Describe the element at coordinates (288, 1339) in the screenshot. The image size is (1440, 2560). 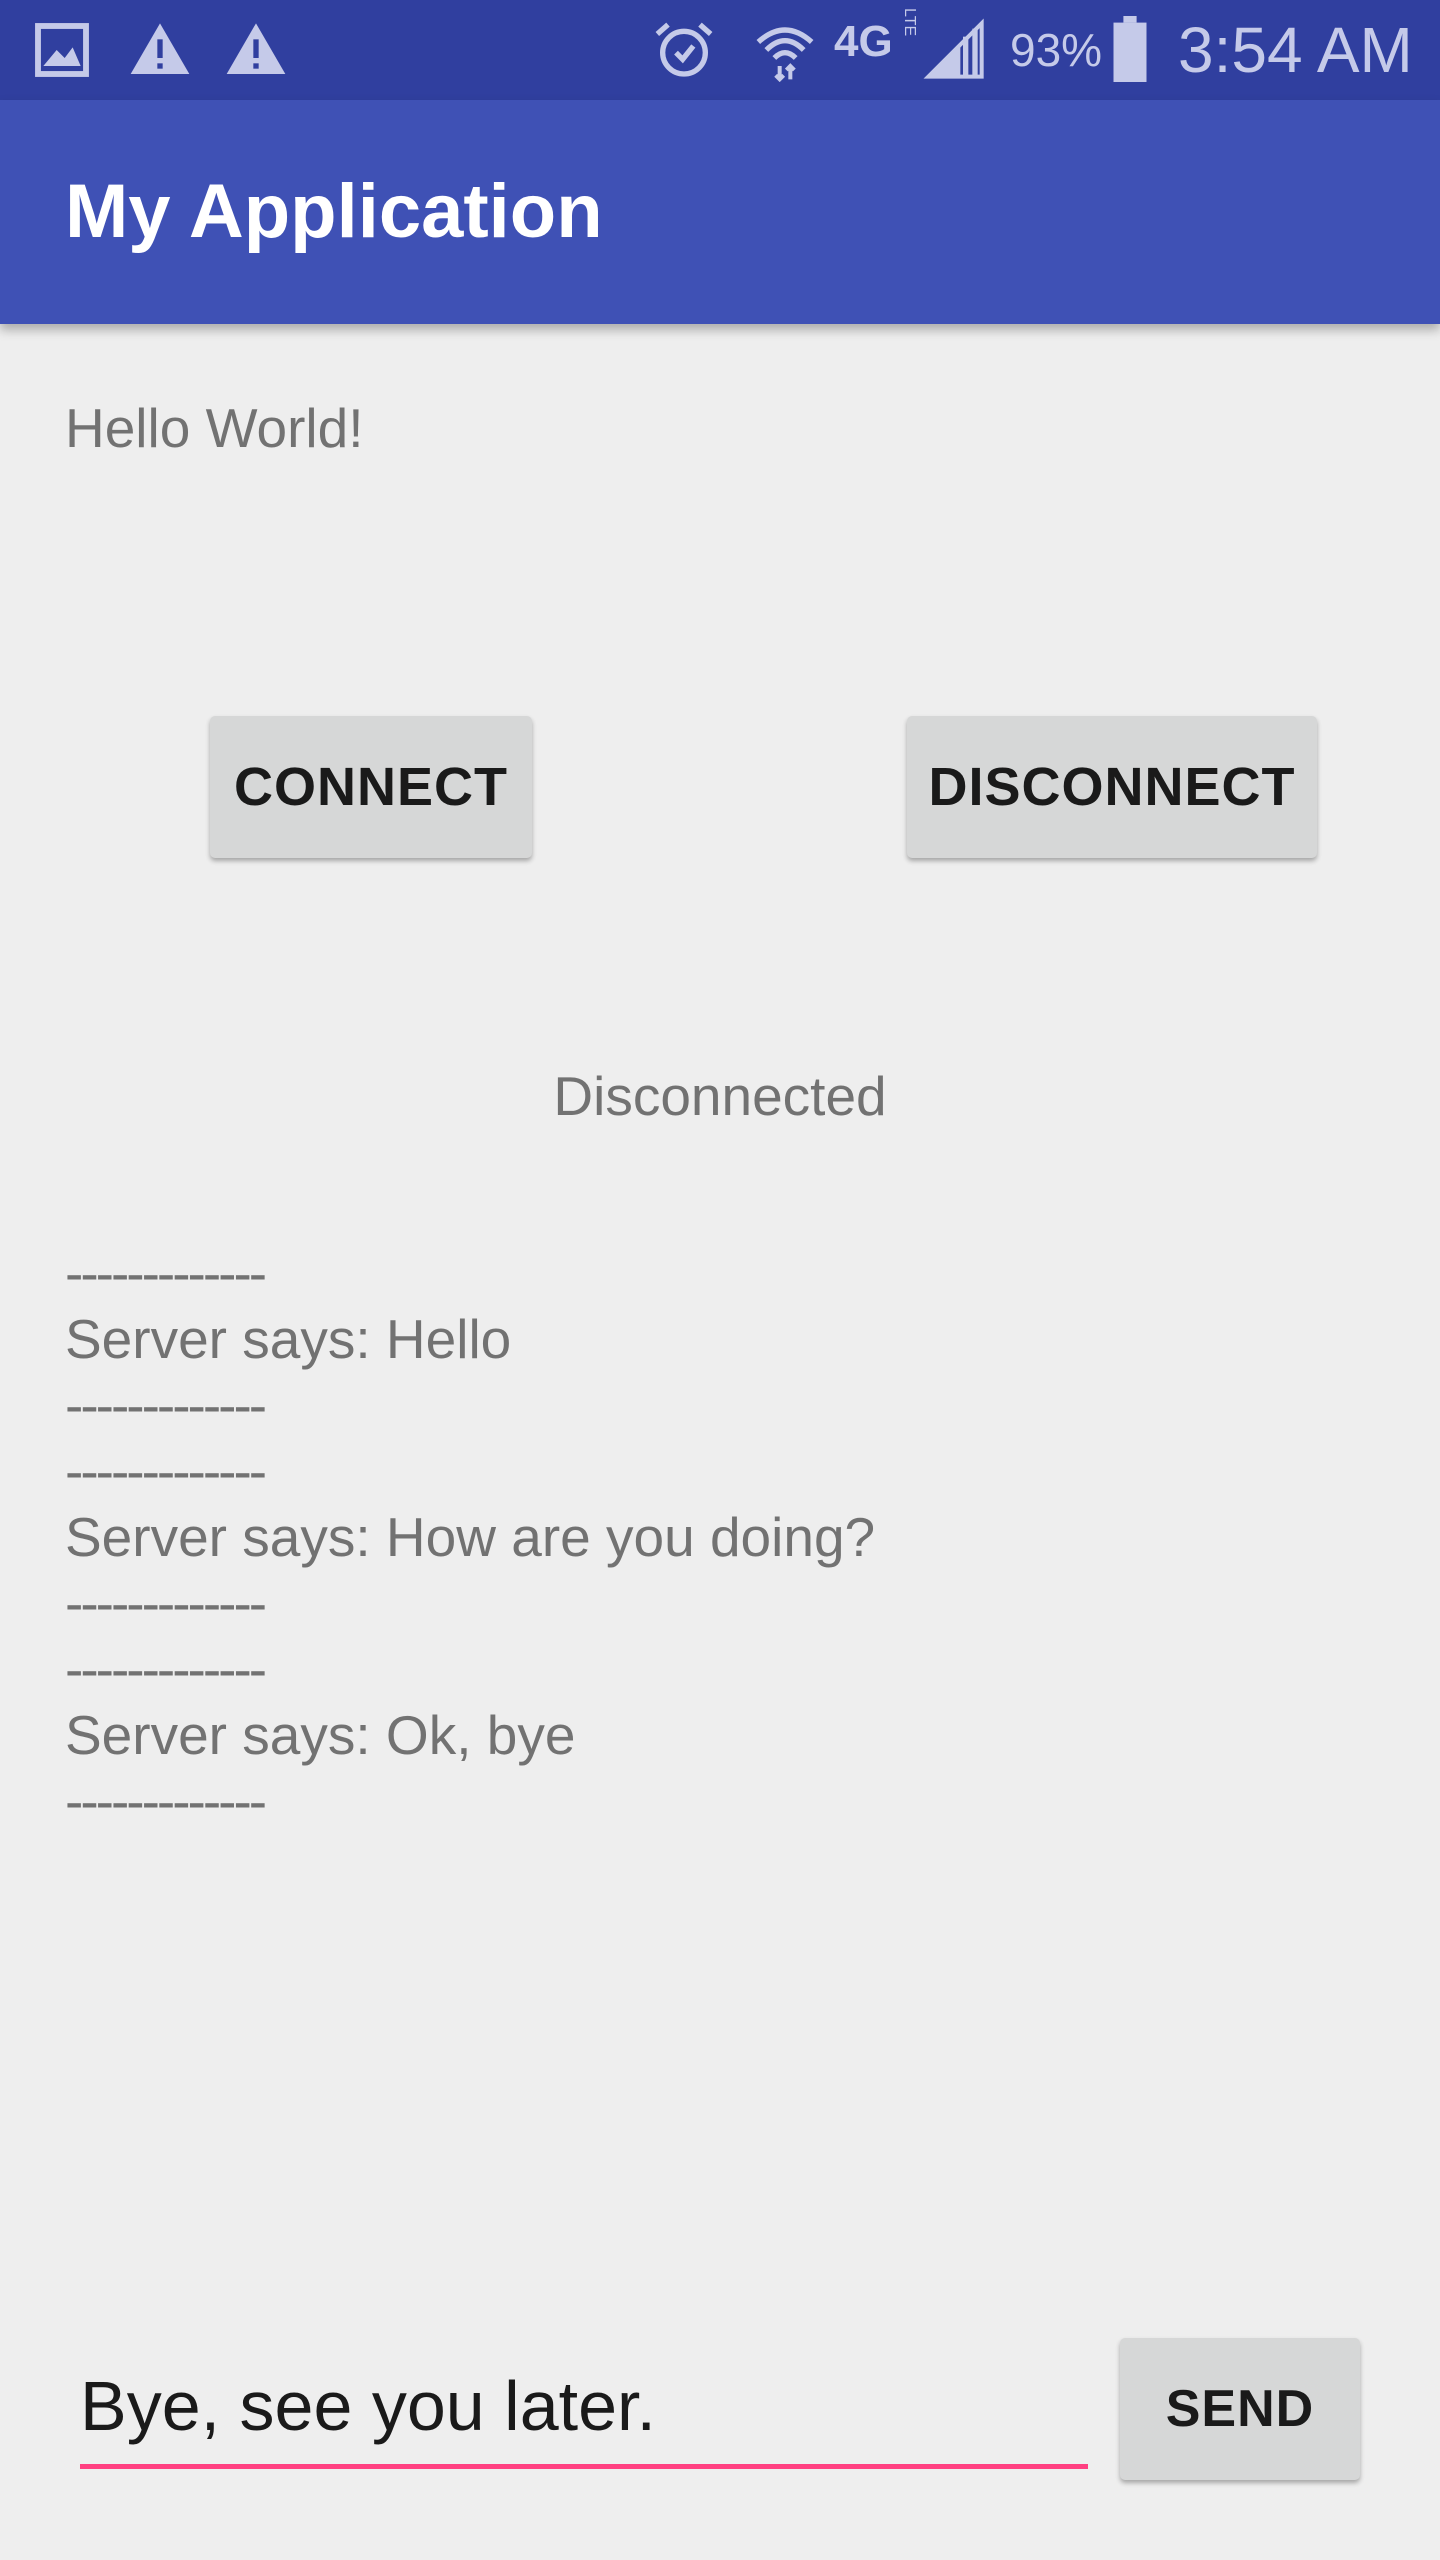
I see `log-line: Server says: Hello` at that location.